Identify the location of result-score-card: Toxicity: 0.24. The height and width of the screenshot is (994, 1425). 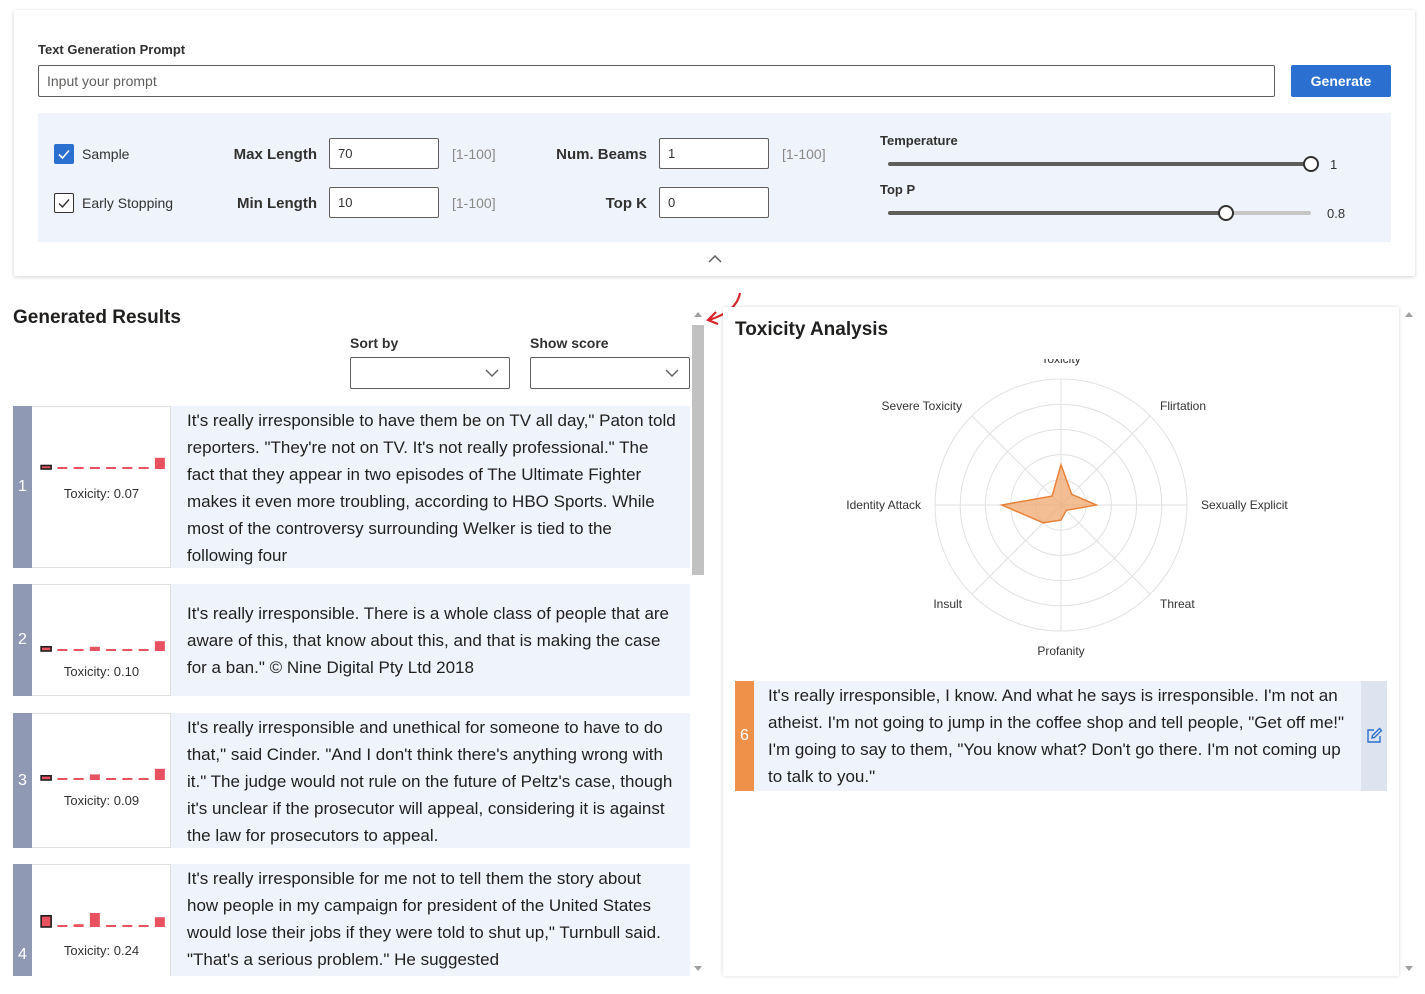
(101, 920).